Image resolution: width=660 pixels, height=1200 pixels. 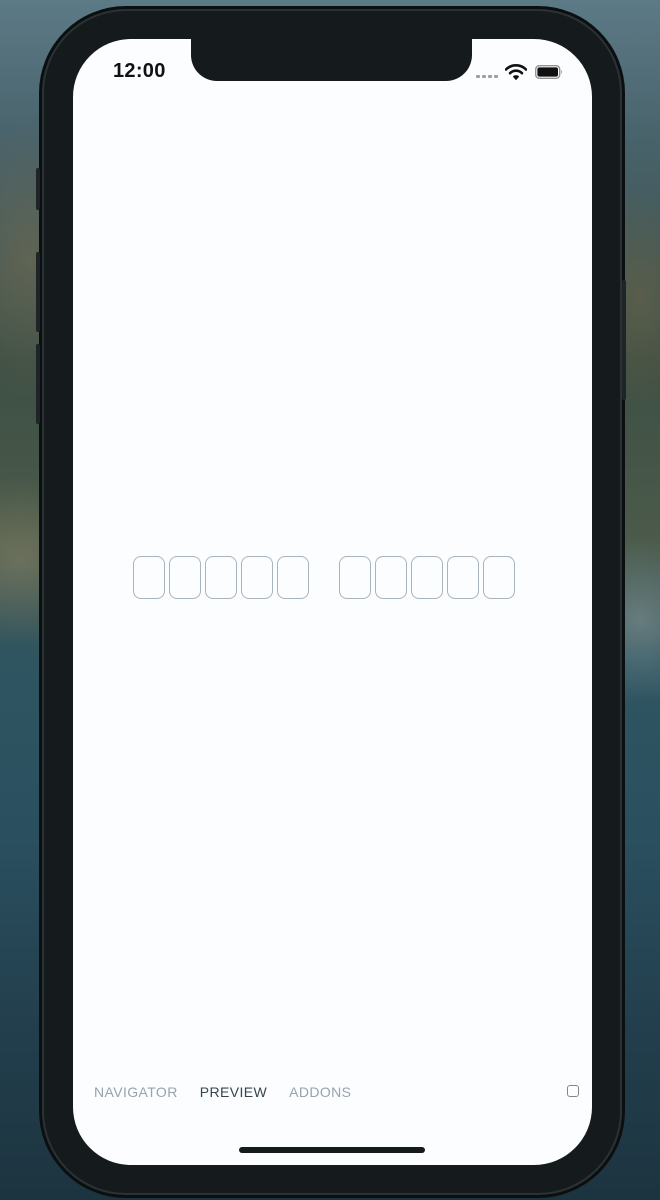 What do you see at coordinates (516, 72) in the screenshot?
I see `wifi-icon` at bounding box center [516, 72].